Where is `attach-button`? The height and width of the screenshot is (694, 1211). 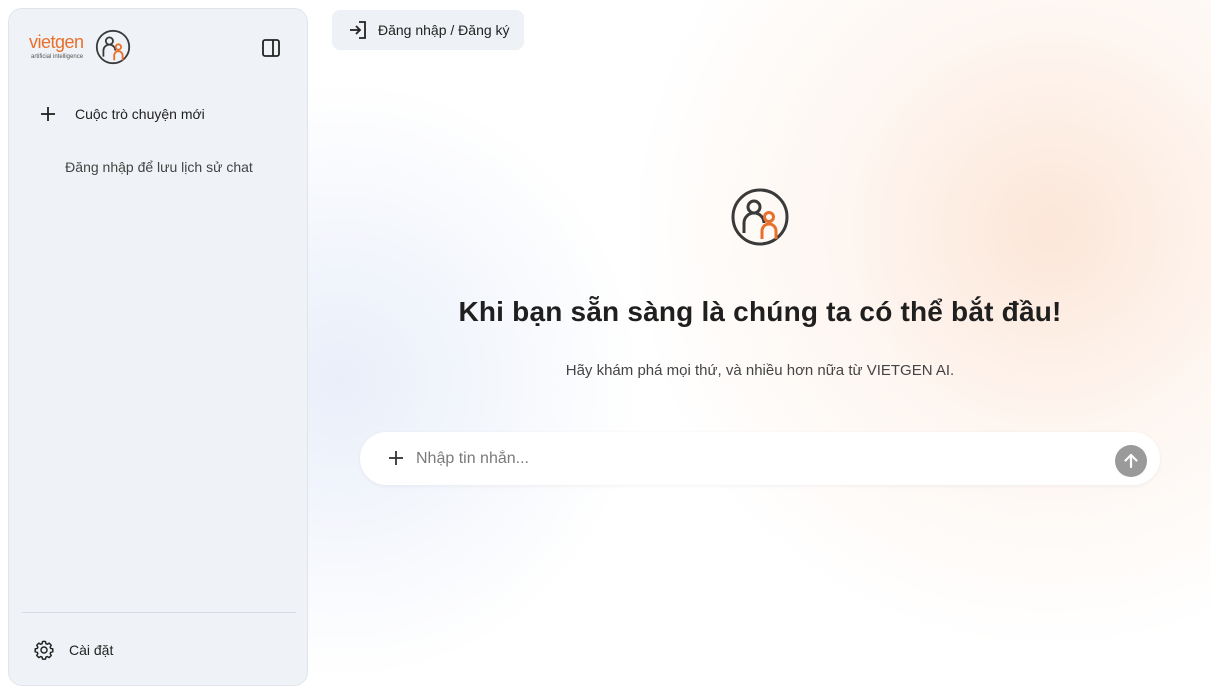
attach-button is located at coordinates (396, 458).